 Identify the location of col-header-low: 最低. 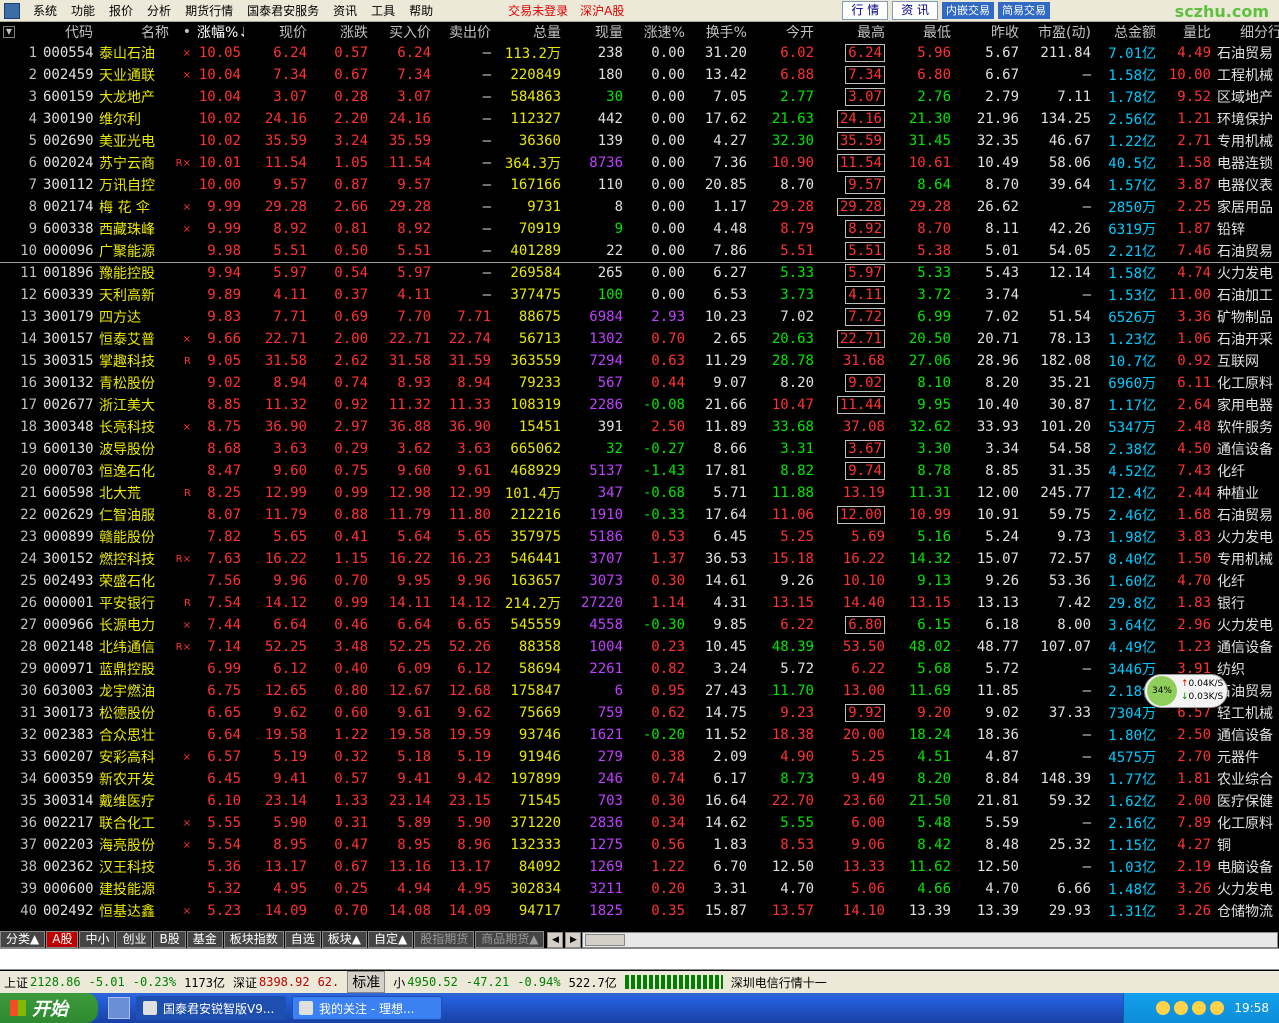
(921, 32).